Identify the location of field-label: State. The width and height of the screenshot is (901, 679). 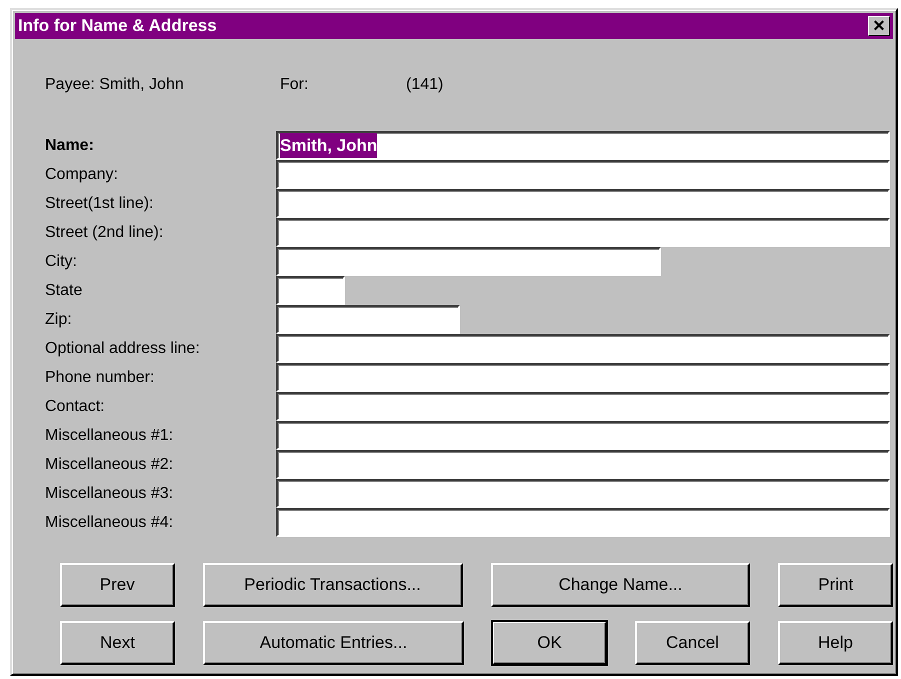
(64, 290).